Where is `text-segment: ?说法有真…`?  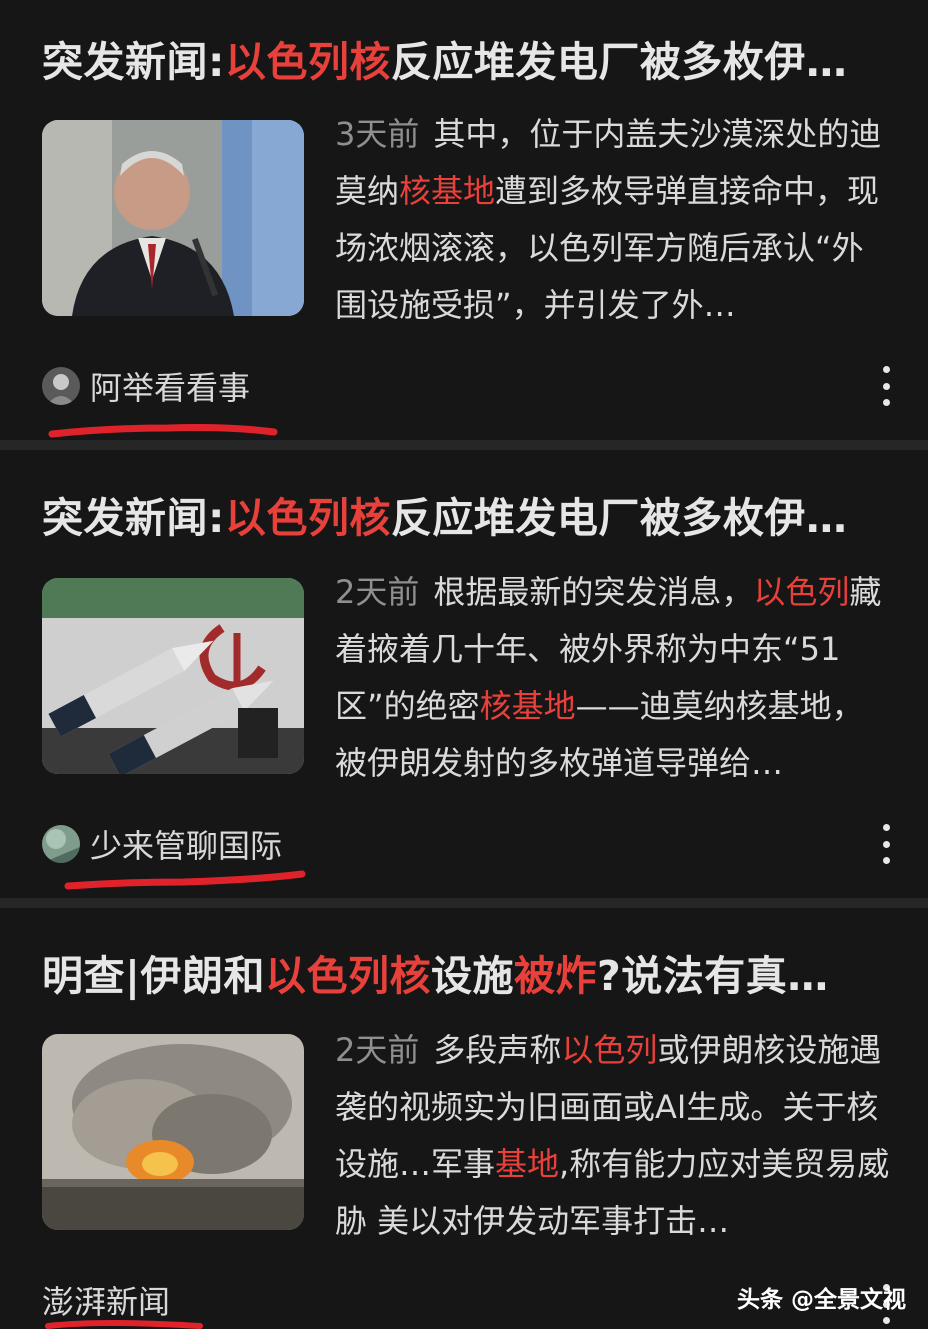
text-segment: ?说法有真… is located at coordinates (712, 976).